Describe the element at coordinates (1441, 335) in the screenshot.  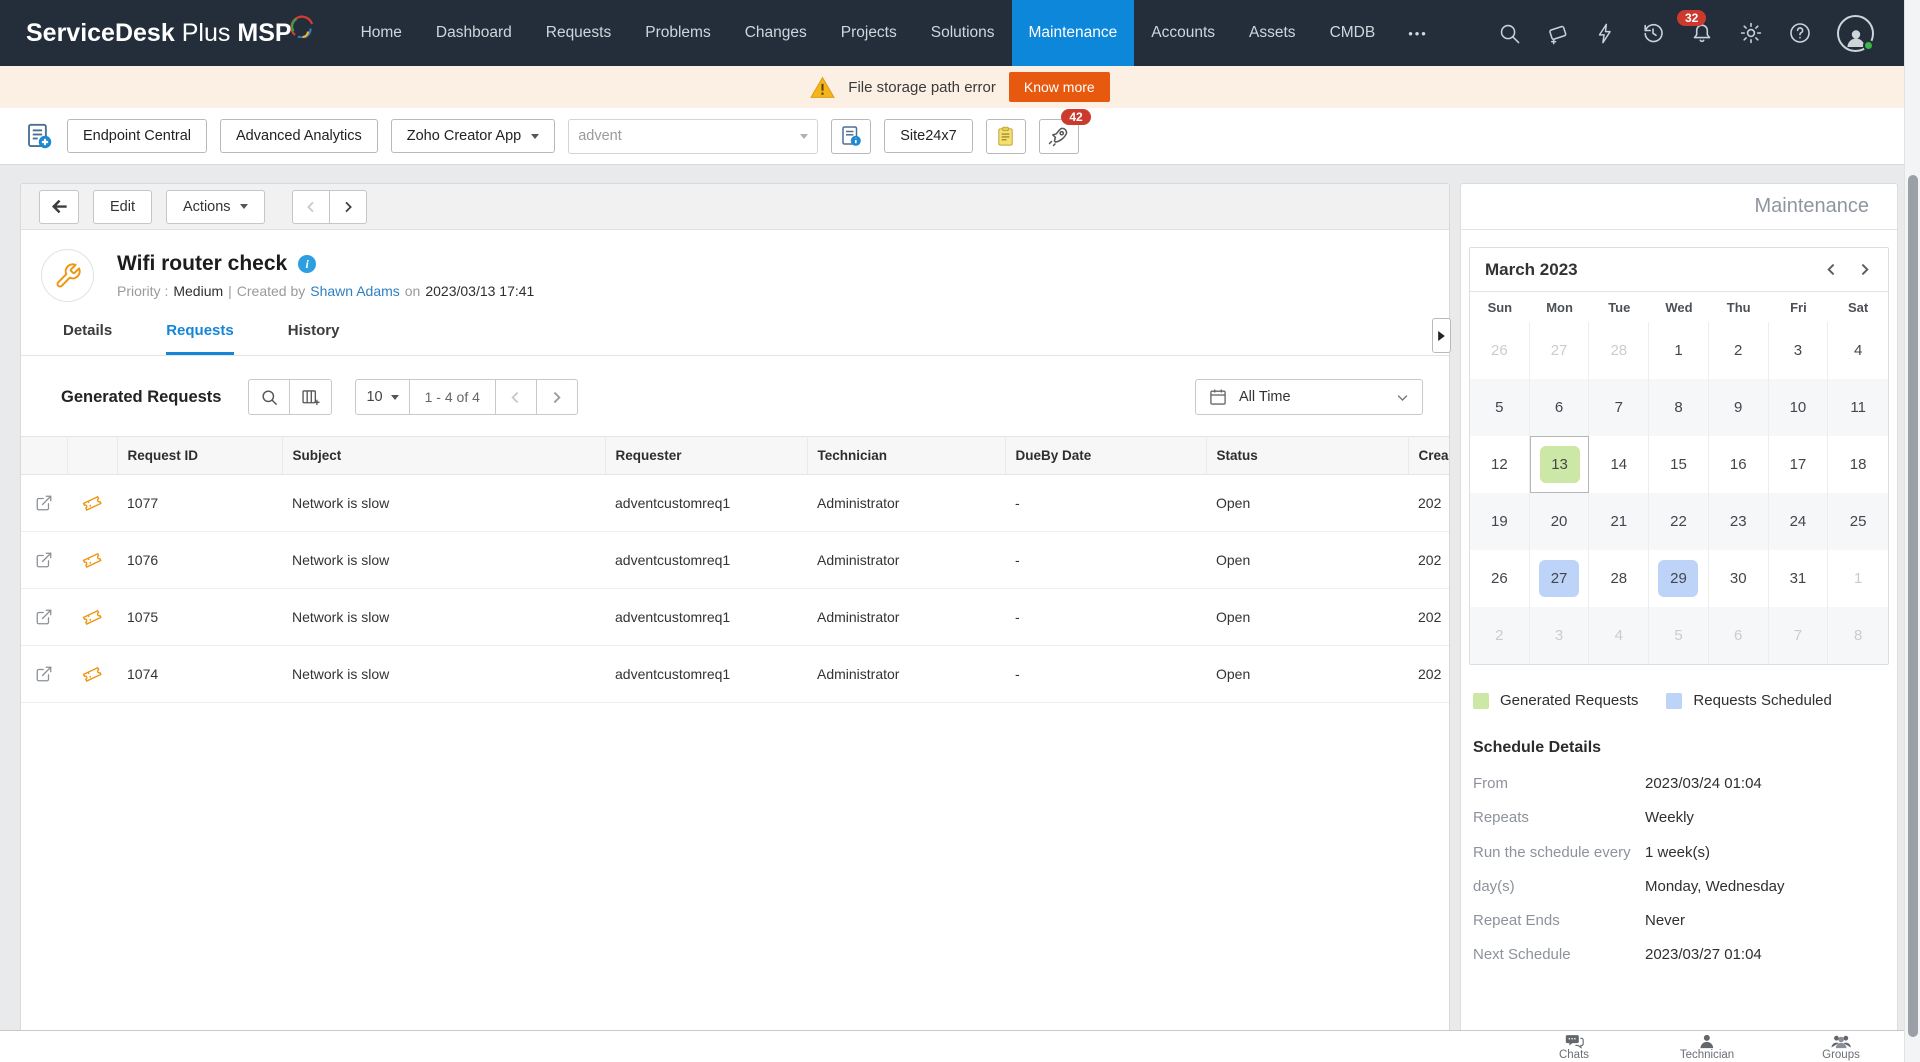
I see `sidebar-collapse-toggle` at that location.